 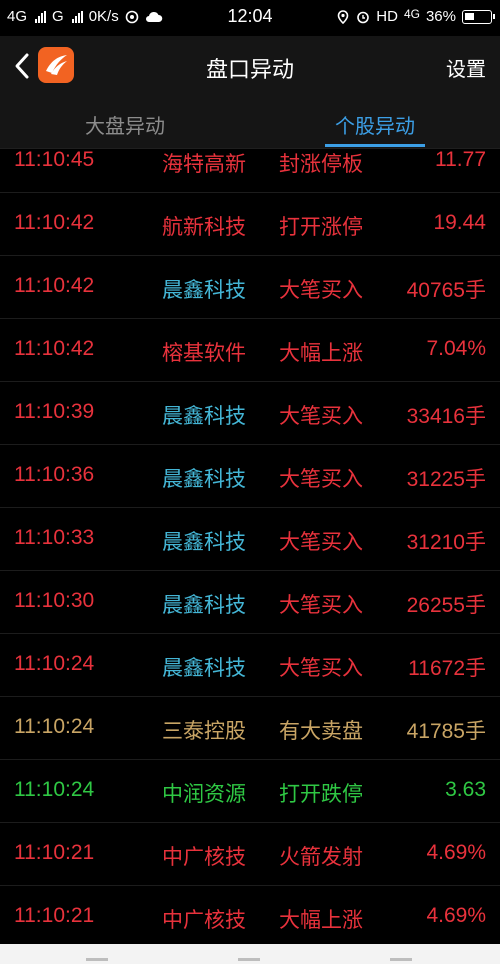 I want to click on alert-value: 41785手, so click(x=446, y=731).